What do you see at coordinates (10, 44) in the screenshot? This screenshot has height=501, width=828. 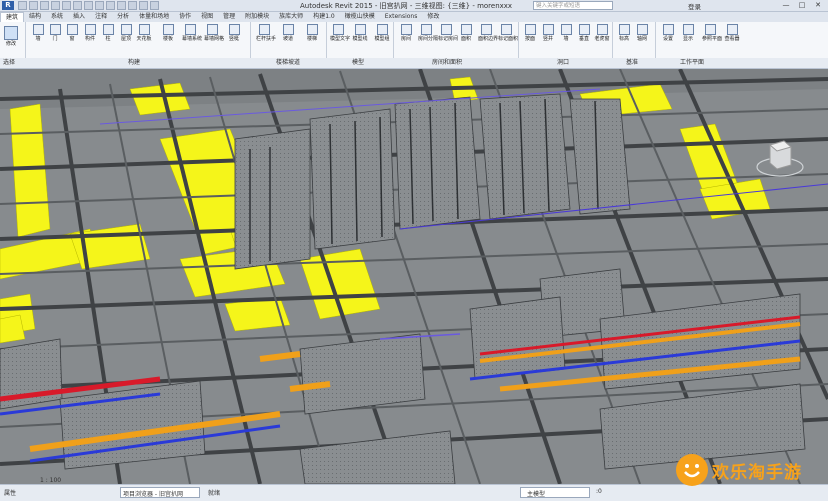 I see `modify-label: 修改` at bounding box center [10, 44].